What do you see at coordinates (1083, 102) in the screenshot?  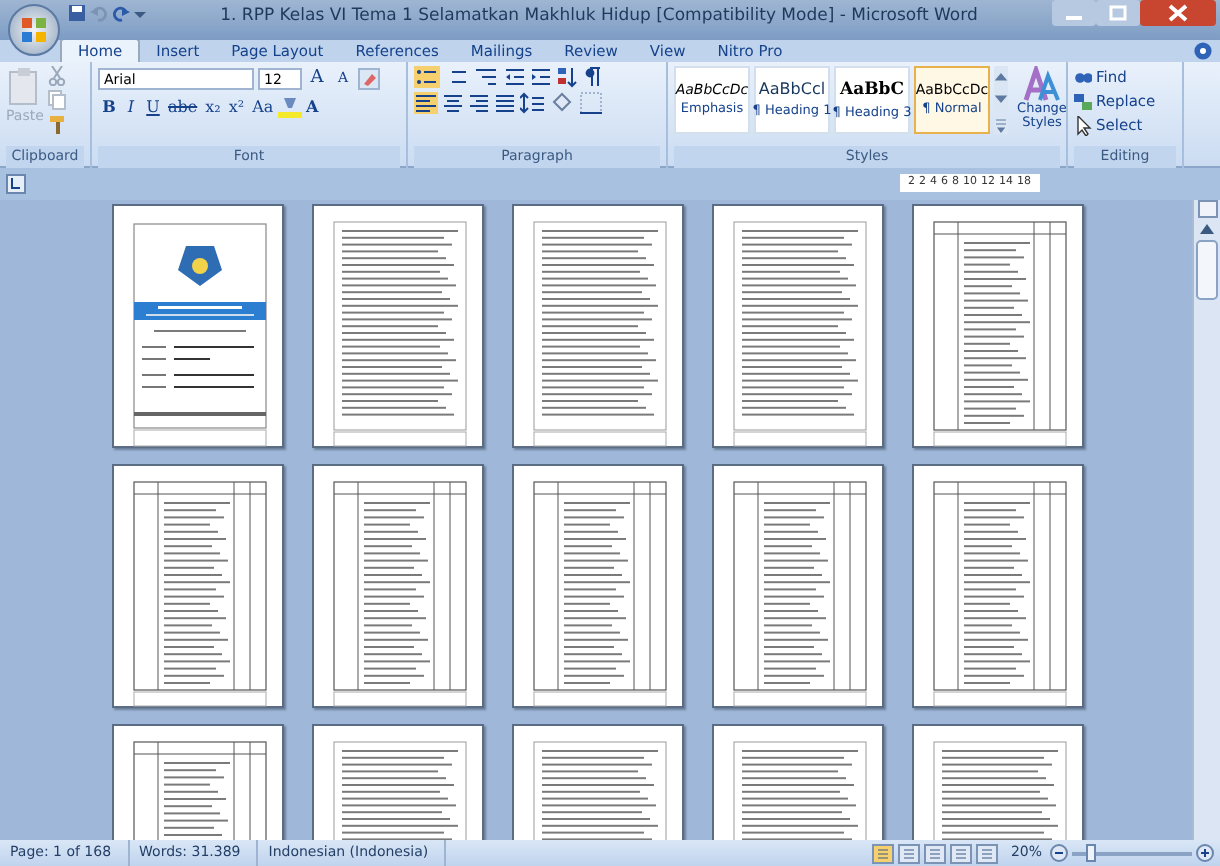 I see `replace-icon` at bounding box center [1083, 102].